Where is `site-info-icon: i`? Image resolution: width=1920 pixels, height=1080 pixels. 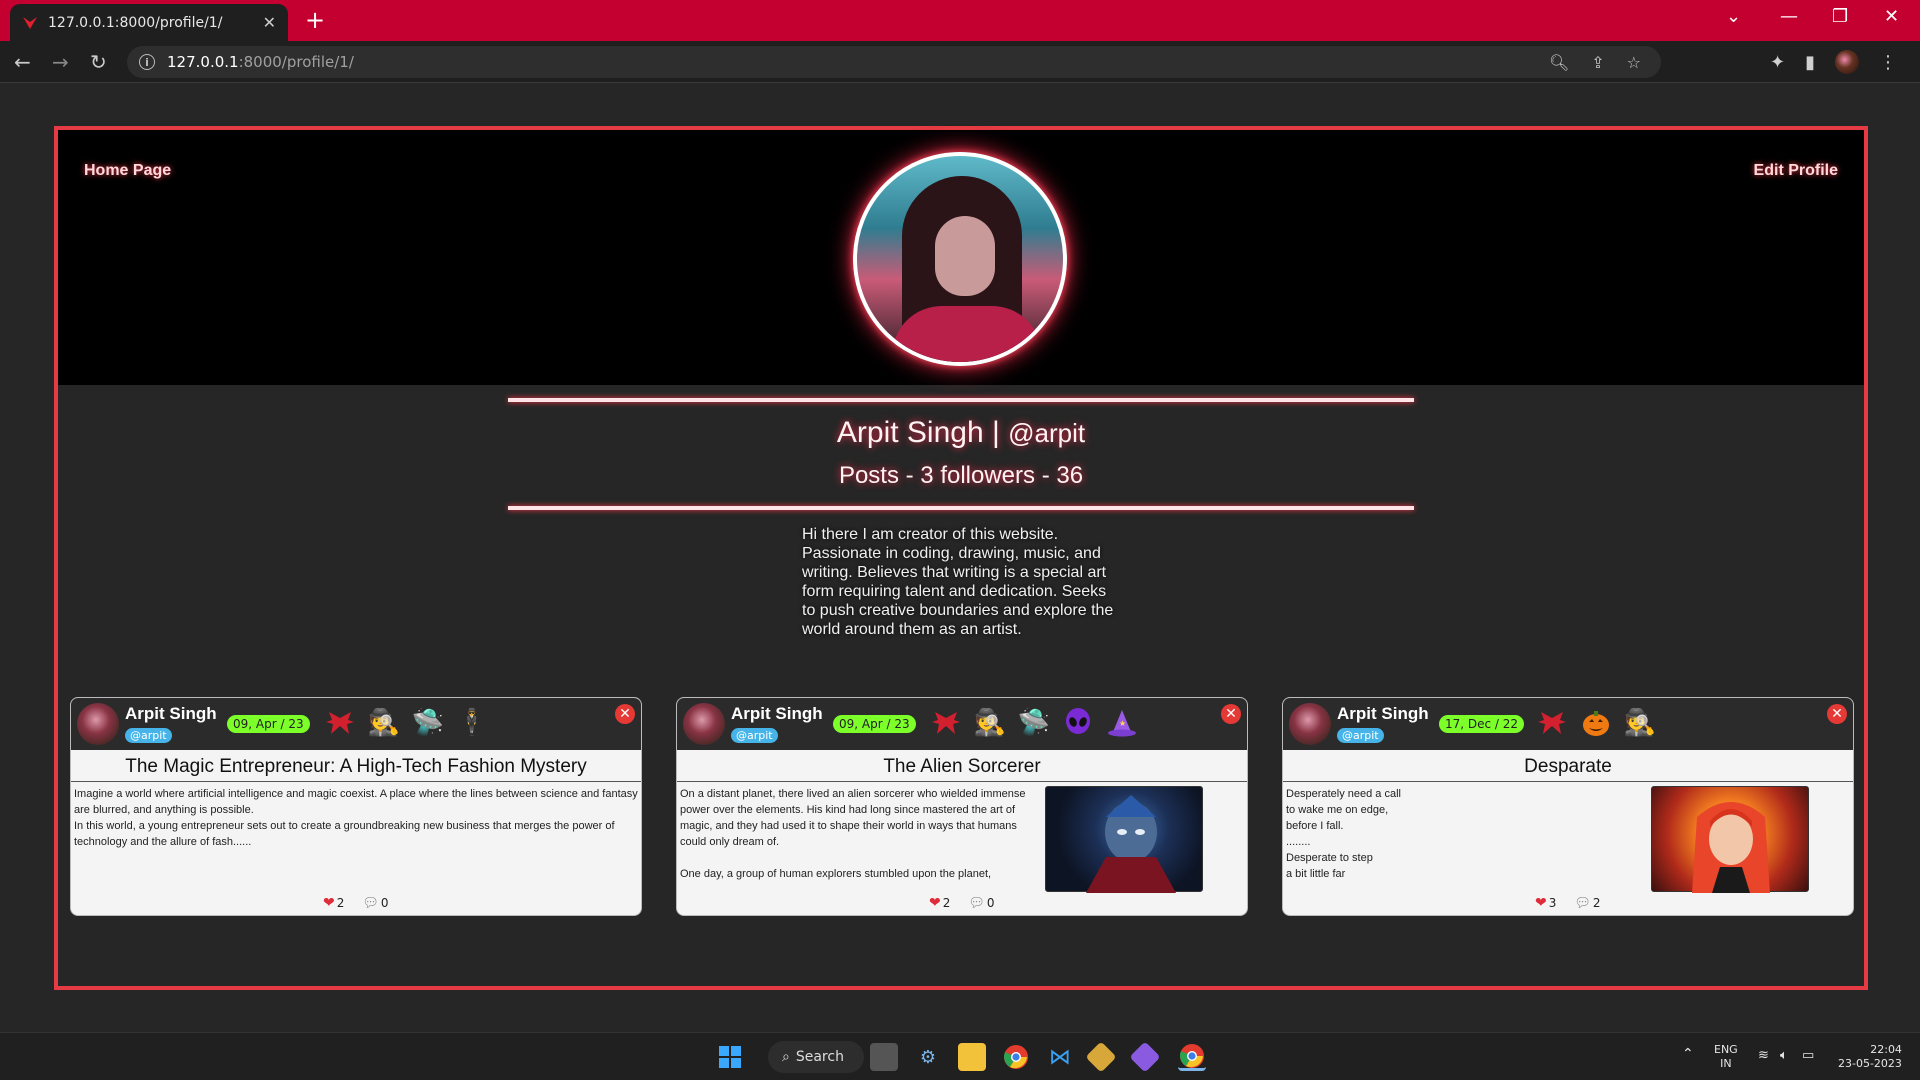 site-info-icon: i is located at coordinates (147, 62).